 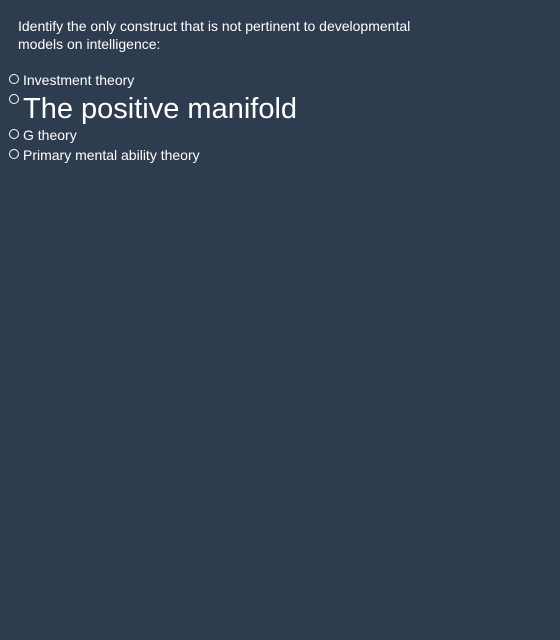 What do you see at coordinates (278, 156) in the screenshot?
I see `option-primary-mental-ability-theory: Primary mental ability theory` at bounding box center [278, 156].